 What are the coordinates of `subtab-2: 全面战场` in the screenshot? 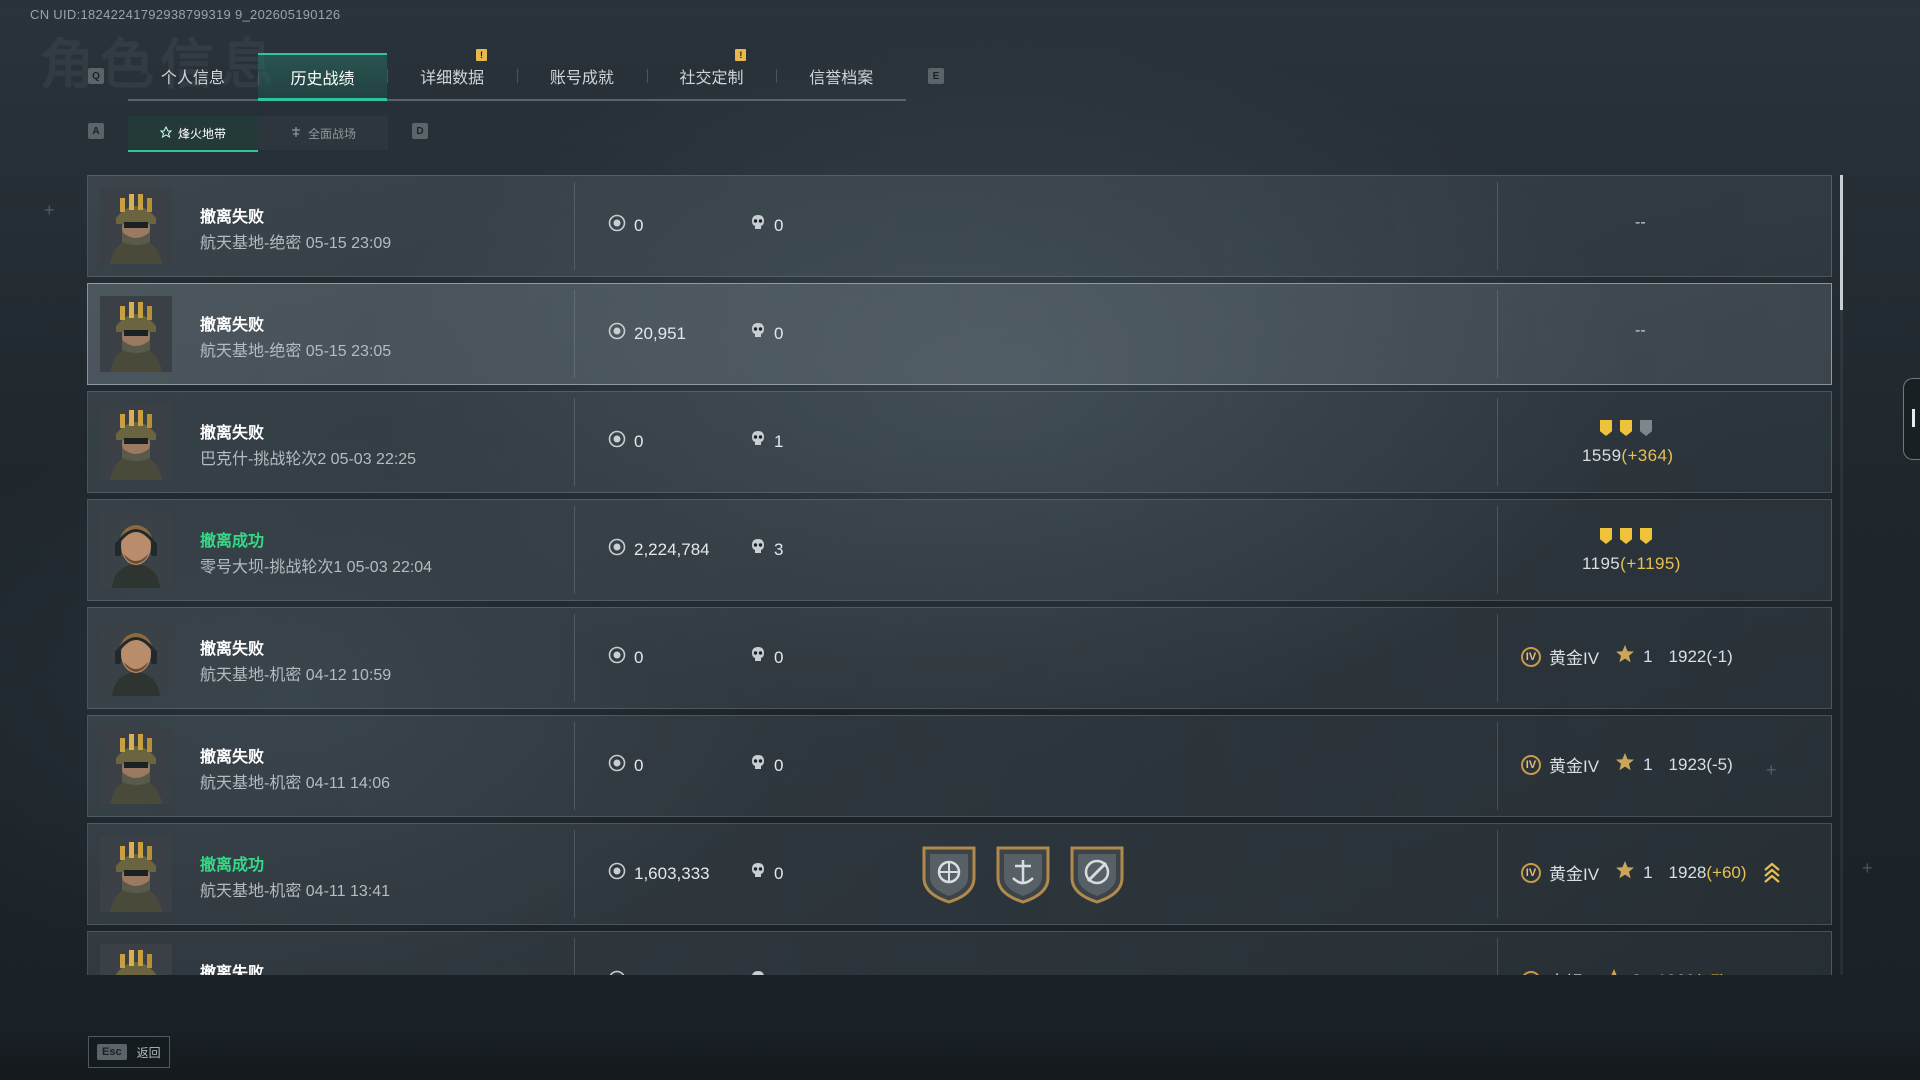 It's located at (323, 133).